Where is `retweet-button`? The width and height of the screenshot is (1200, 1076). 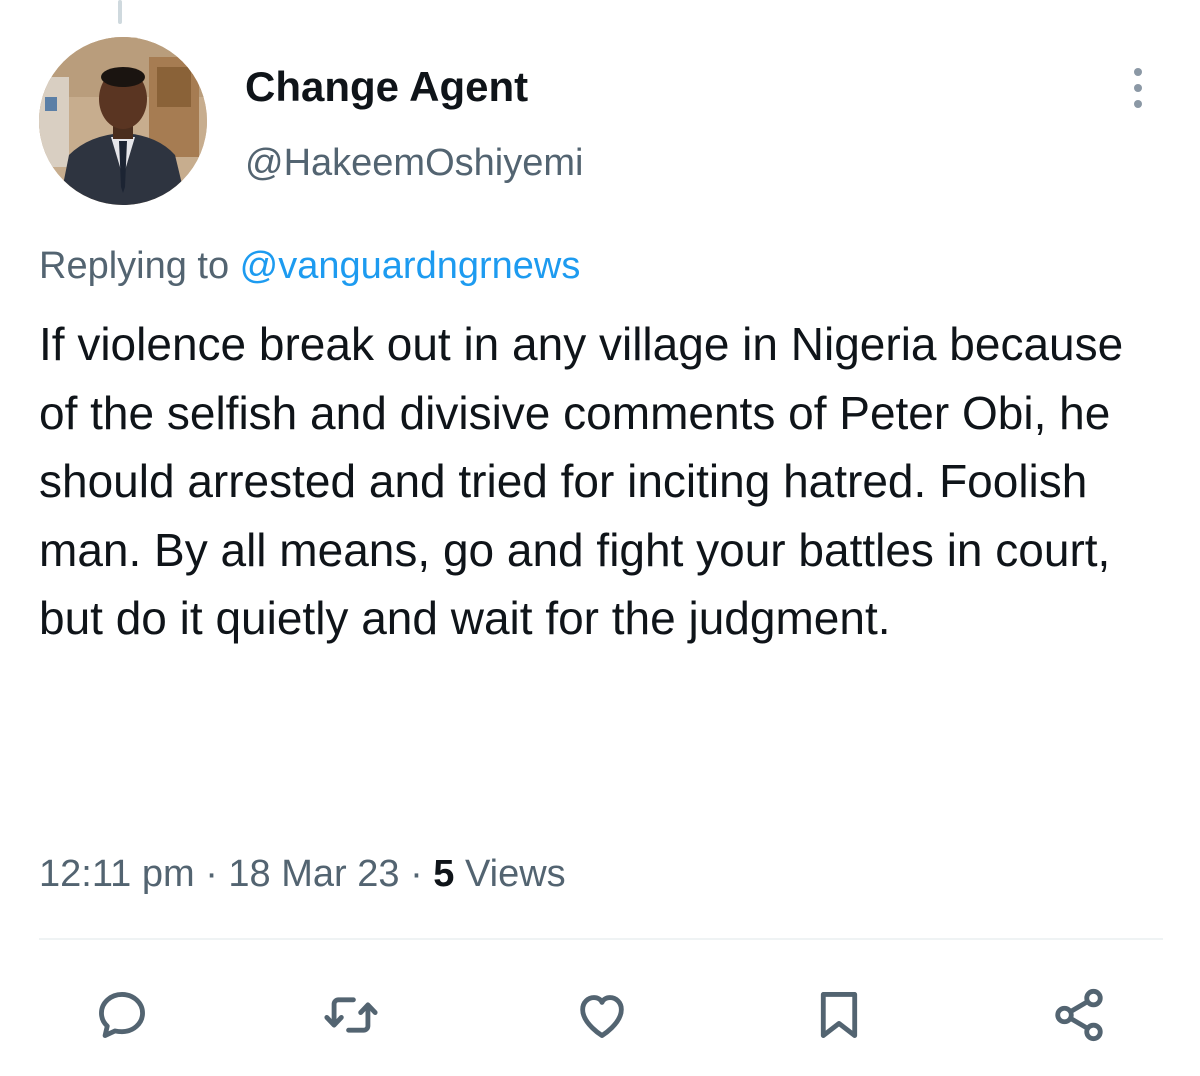
retweet-button is located at coordinates (351, 1015).